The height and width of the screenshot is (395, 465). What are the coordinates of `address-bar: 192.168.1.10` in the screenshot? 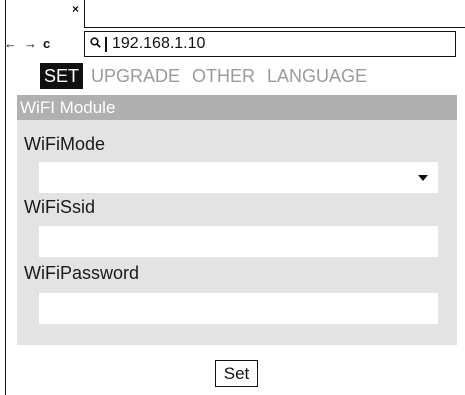 It's located at (270, 44).